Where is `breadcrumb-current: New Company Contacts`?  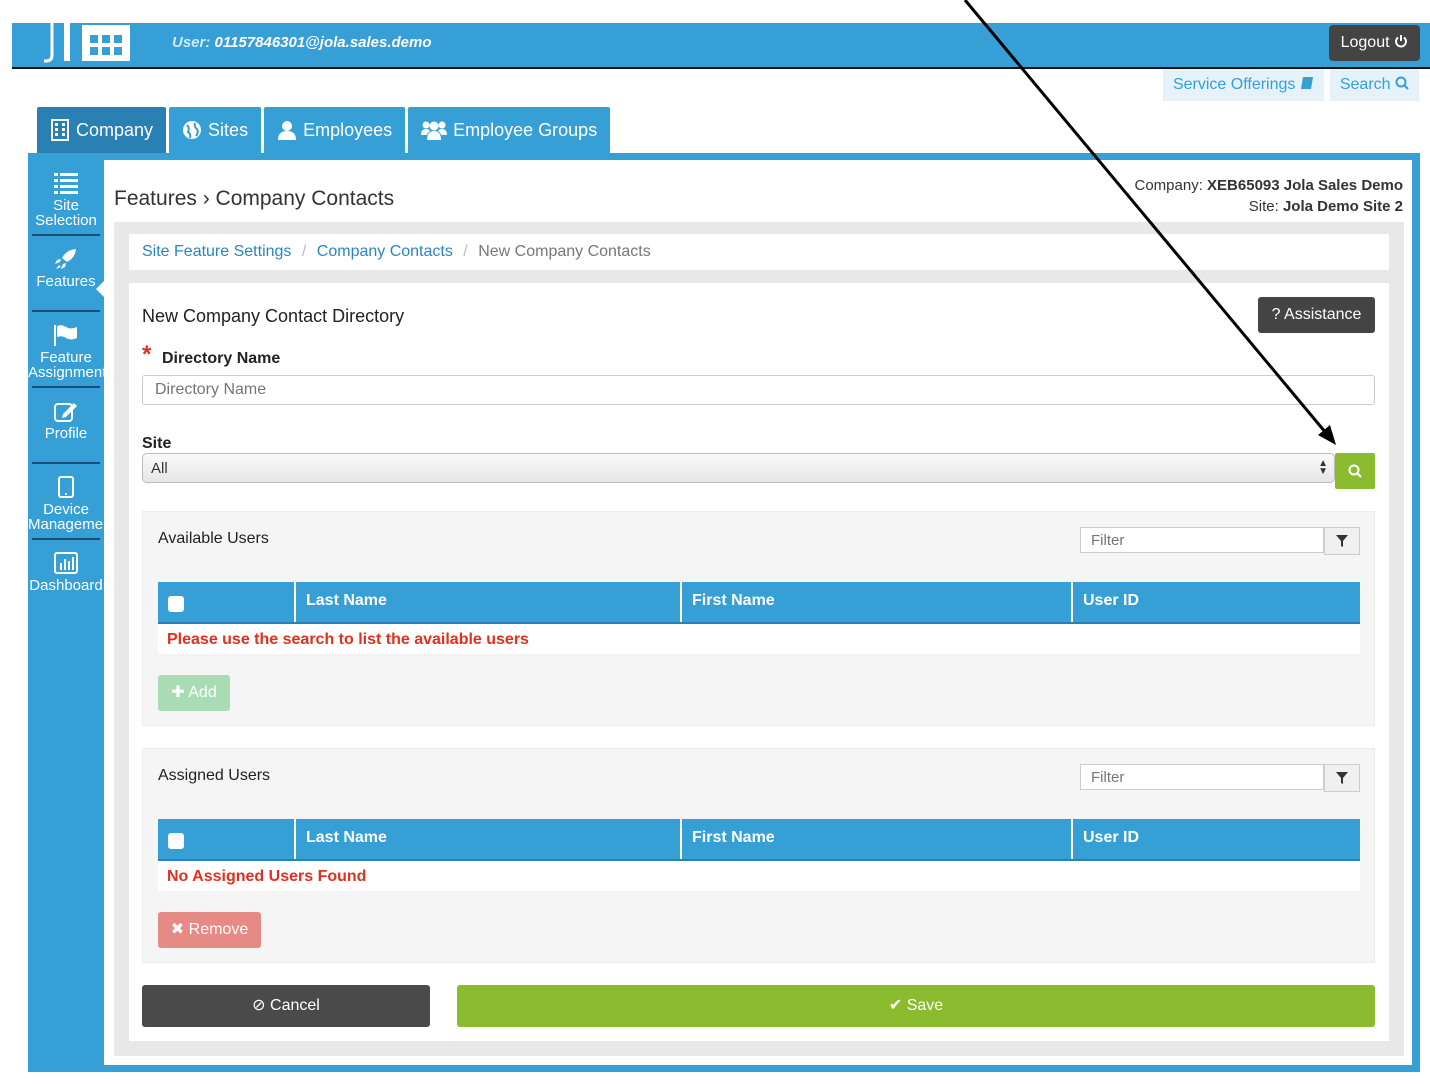
breadcrumb-current: New Company Contacts is located at coordinates (564, 251).